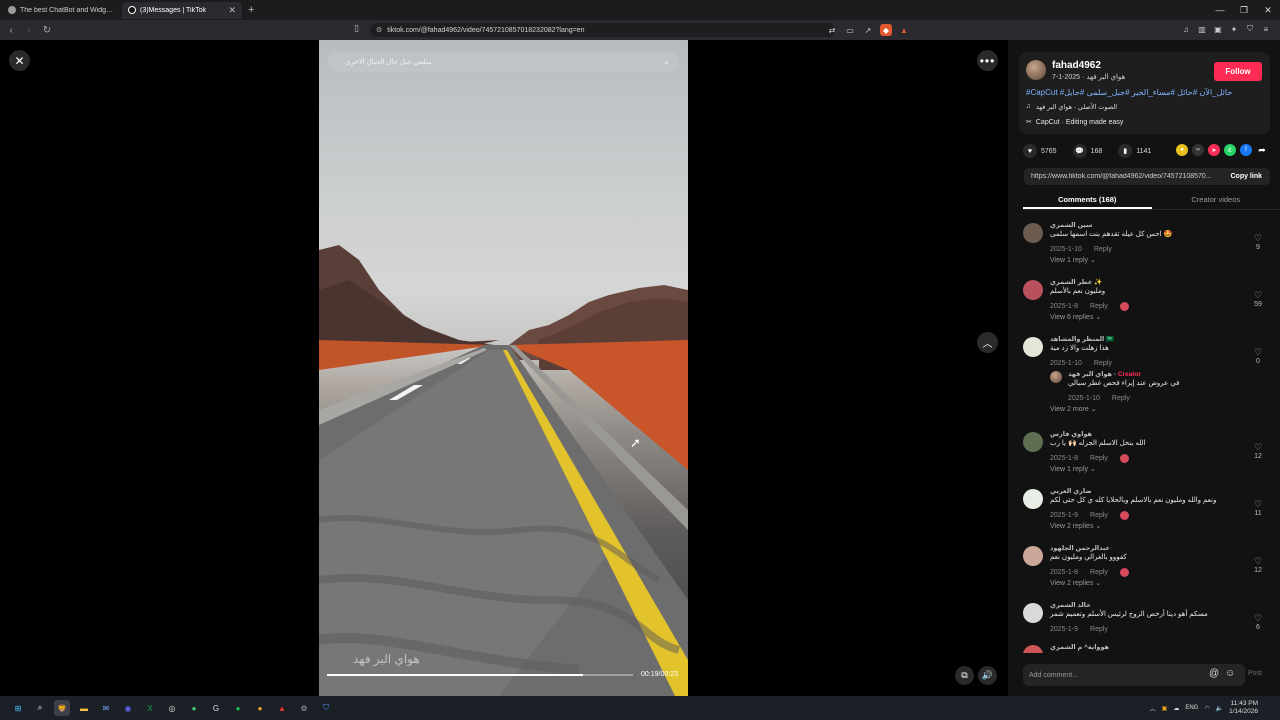 The height and width of the screenshot is (720, 1280). What do you see at coordinates (904, 30) in the screenshot?
I see `brave-rewards-icon: ▲` at bounding box center [904, 30].